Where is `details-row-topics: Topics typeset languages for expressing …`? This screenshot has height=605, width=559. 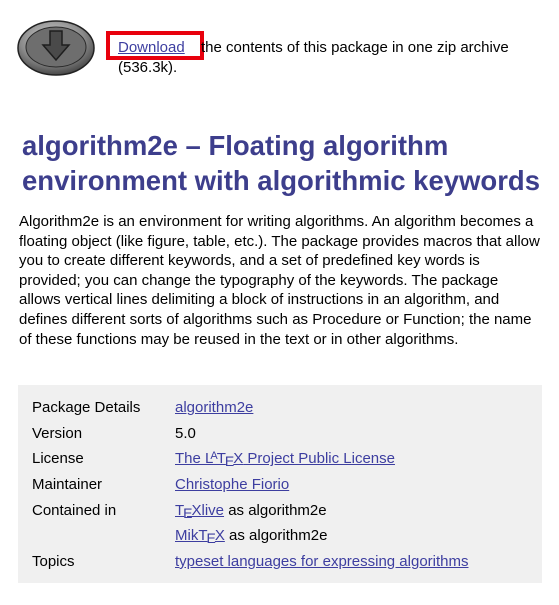
details-row-topics: Topics typeset languages for expressing … is located at coordinates (250, 562).